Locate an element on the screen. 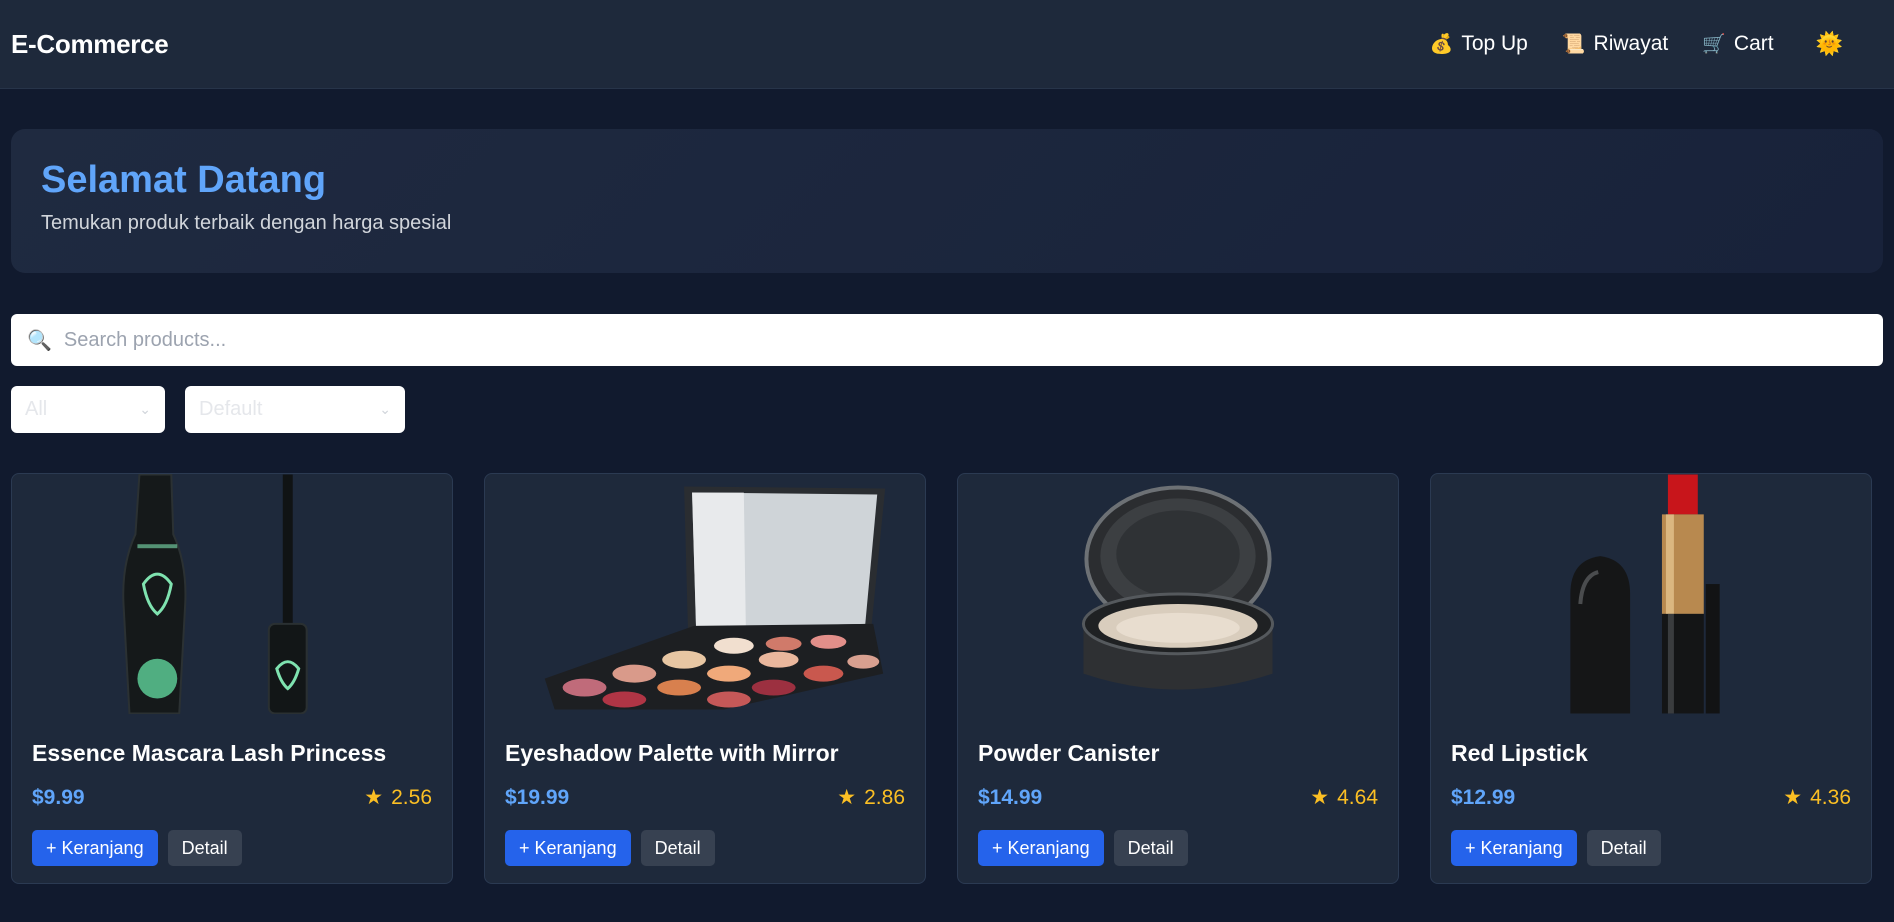  nav-links: 💰 Top Up 📜 Riwayat 🛒 Cart 🌞 is located at coordinates (1656, 44).